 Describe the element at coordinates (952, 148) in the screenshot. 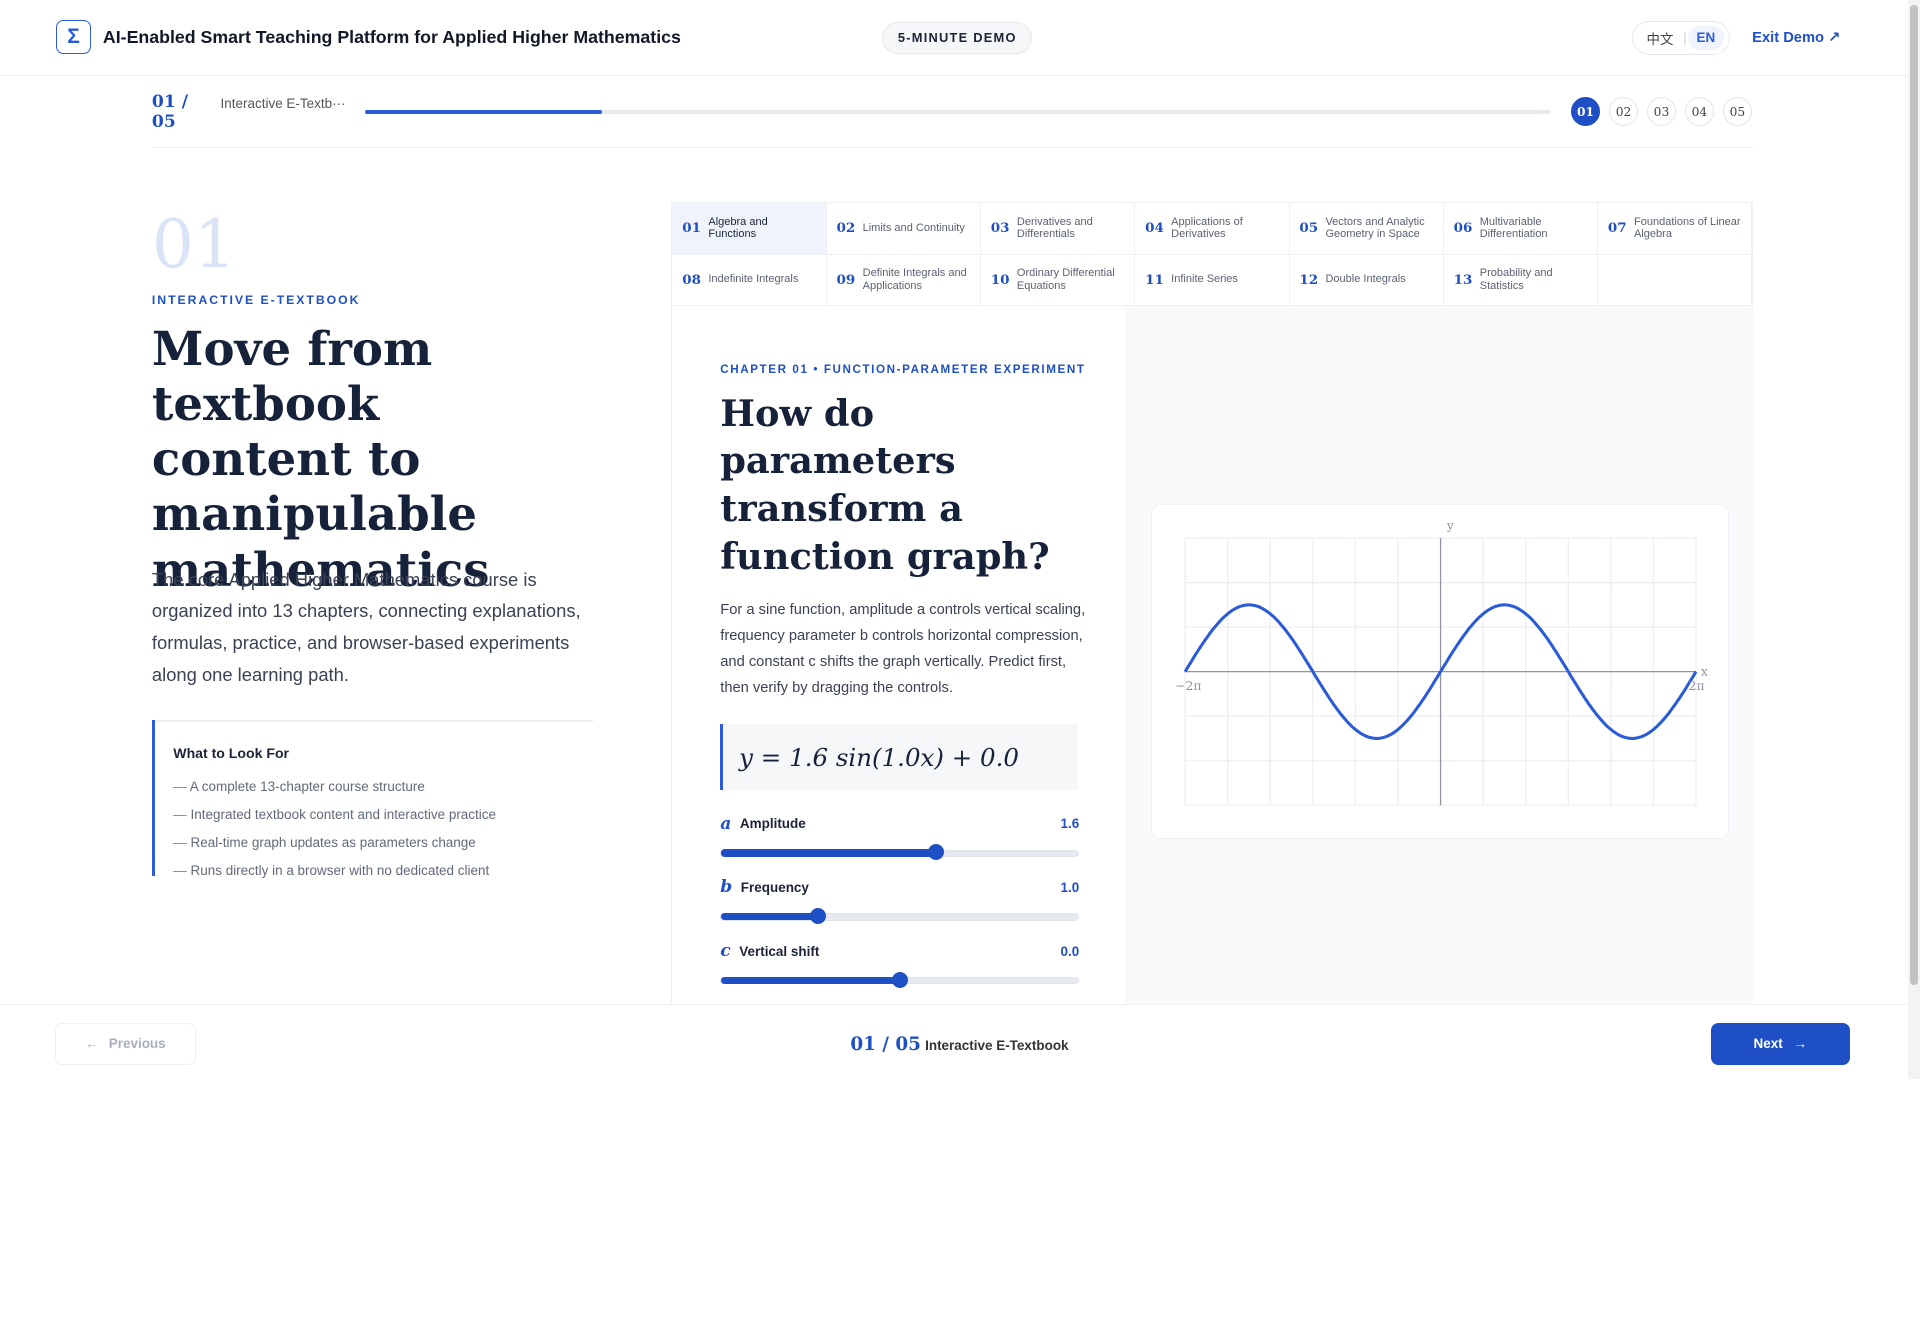

I see `divider` at that location.